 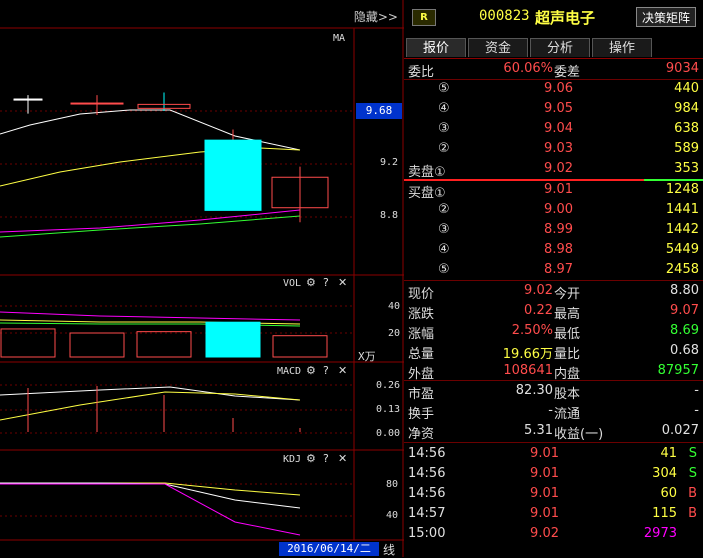 What do you see at coordinates (622, 47) in the screenshot?
I see `tab-operate: 操作` at bounding box center [622, 47].